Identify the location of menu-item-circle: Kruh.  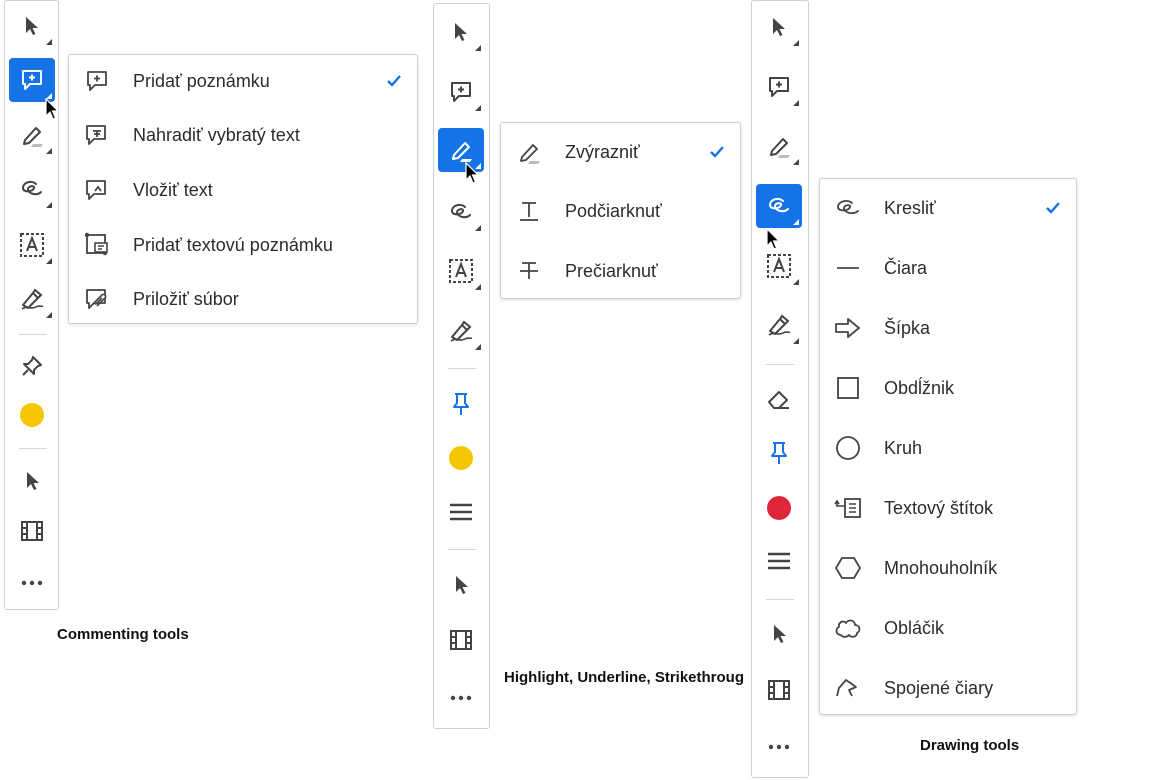
(948, 448).